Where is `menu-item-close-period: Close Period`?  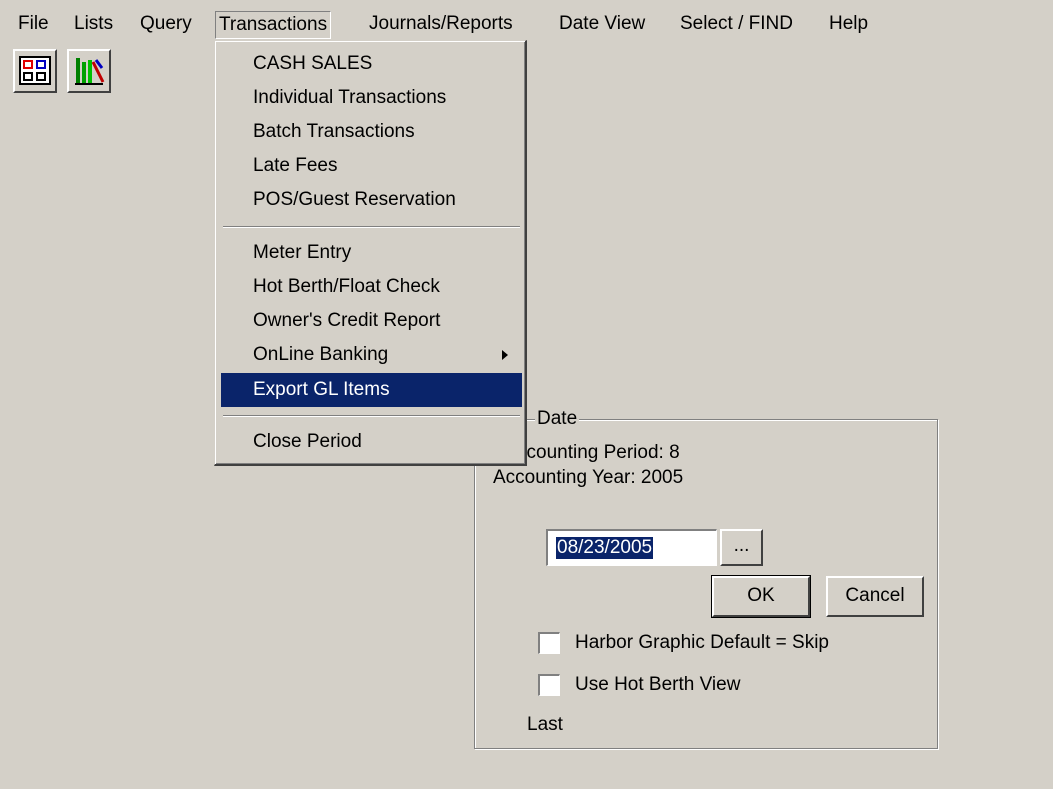
menu-item-close-period: Close Period is located at coordinates (371, 442).